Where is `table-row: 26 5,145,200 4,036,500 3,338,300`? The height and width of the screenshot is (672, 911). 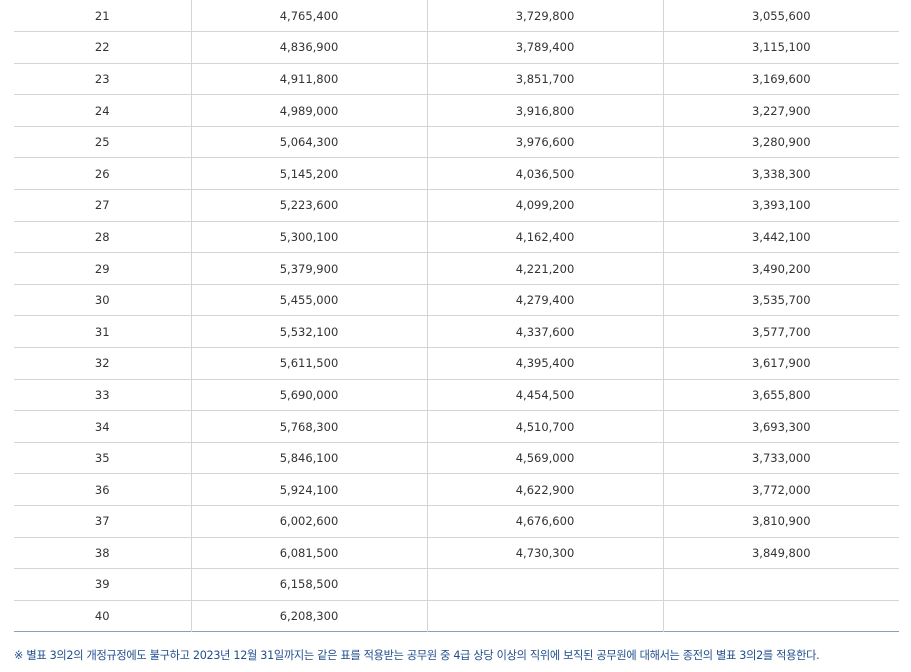 table-row: 26 5,145,200 4,036,500 3,338,300 is located at coordinates (456, 173).